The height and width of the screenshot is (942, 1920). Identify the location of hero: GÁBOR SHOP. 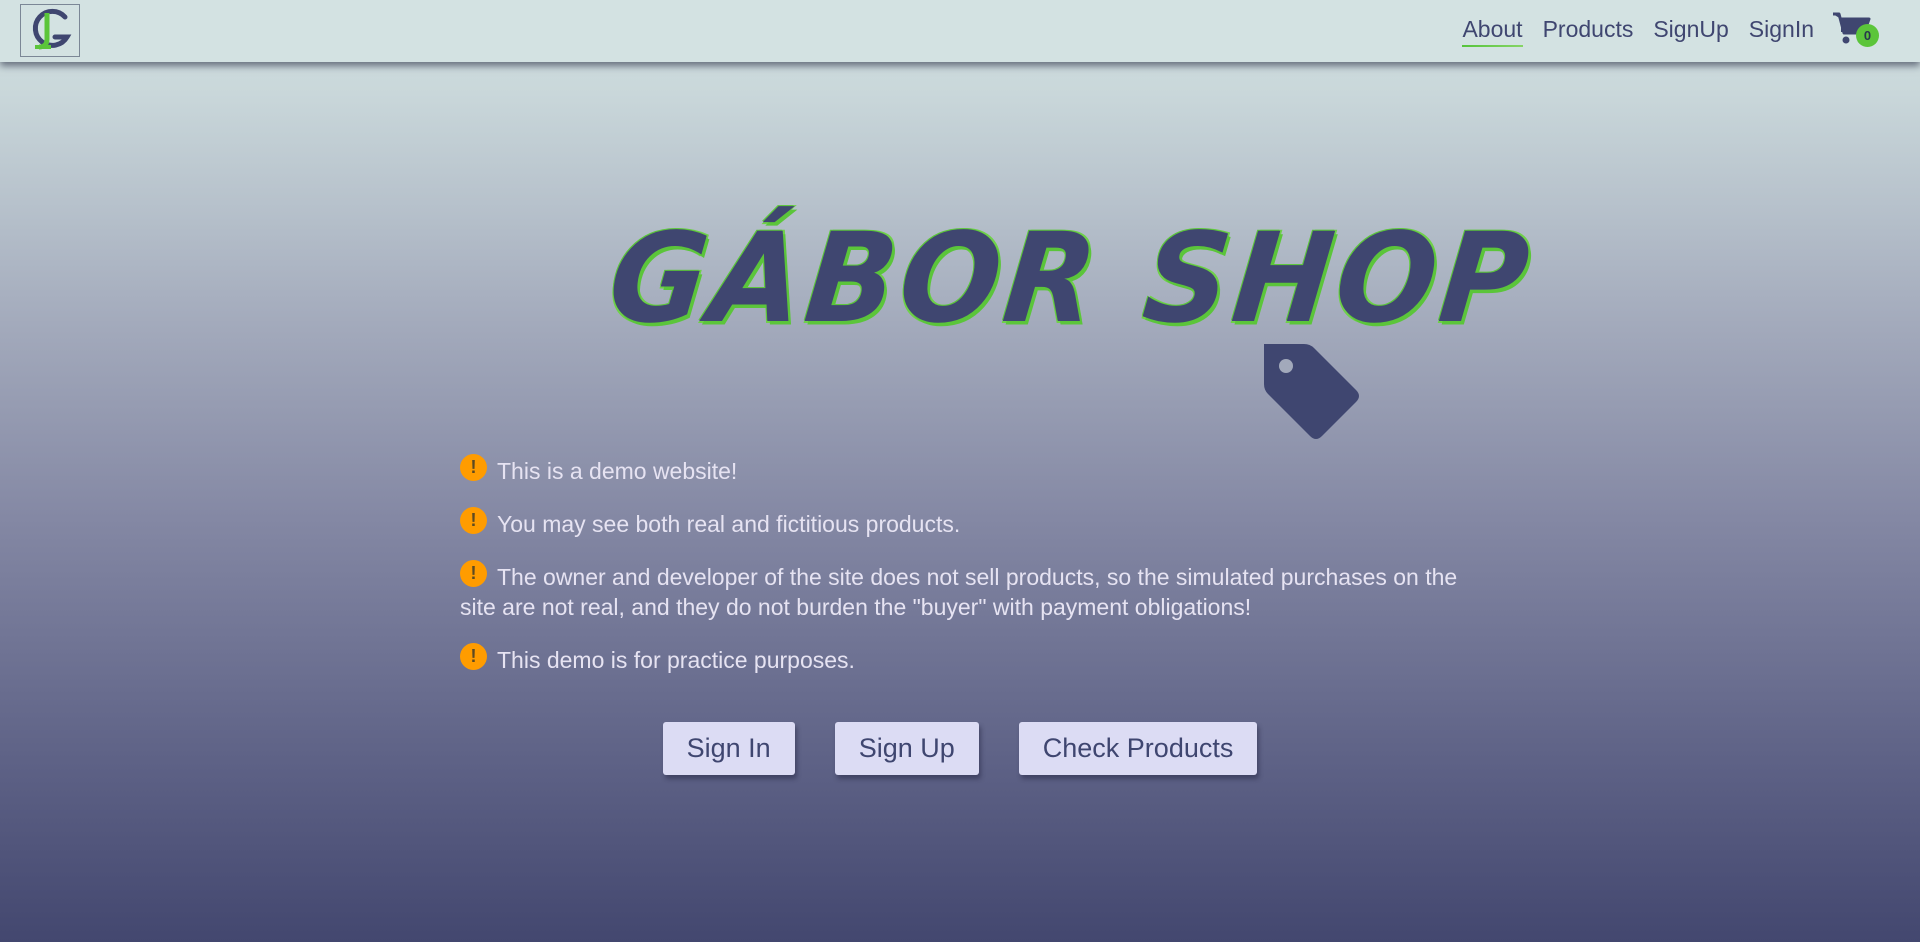
(1071, 329).